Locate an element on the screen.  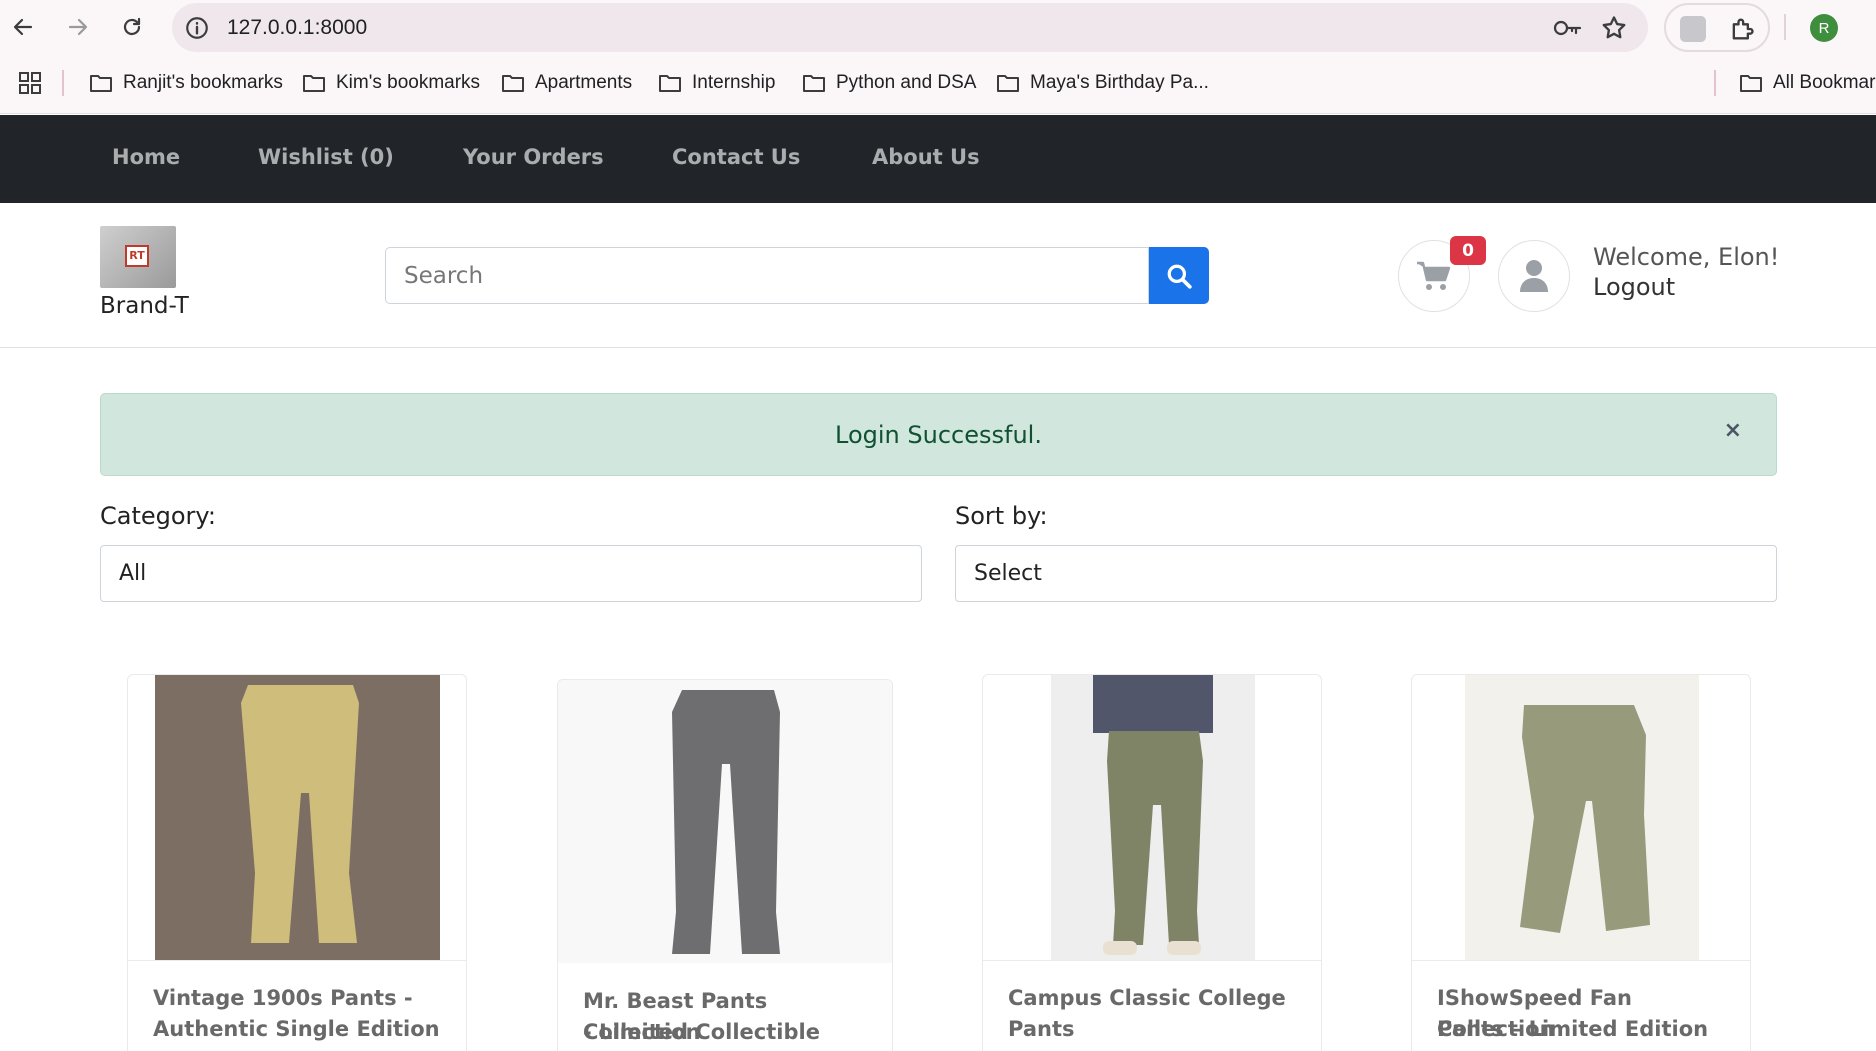
success-alert: Login Successful. × is located at coordinates (938, 434).